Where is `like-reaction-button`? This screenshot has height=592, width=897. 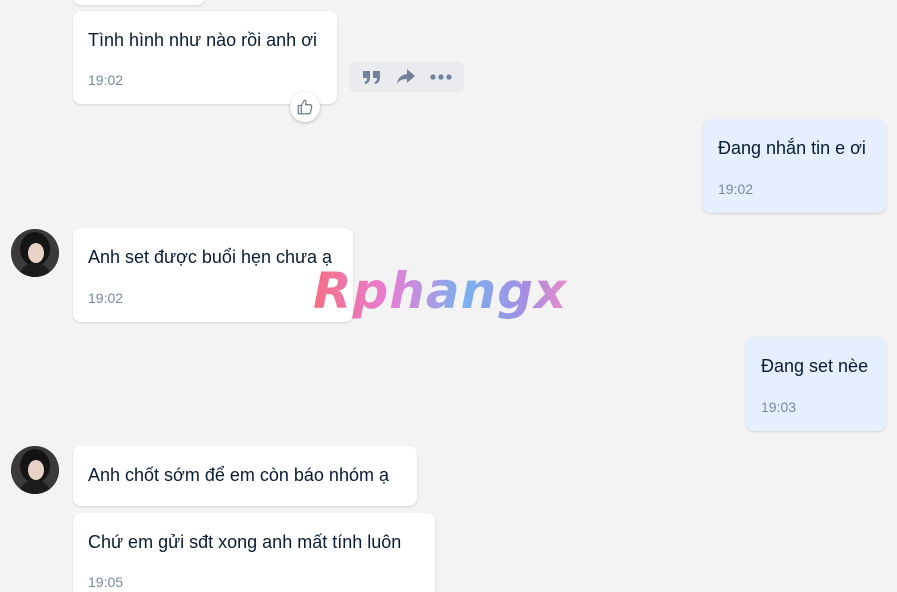
like-reaction-button is located at coordinates (305, 107).